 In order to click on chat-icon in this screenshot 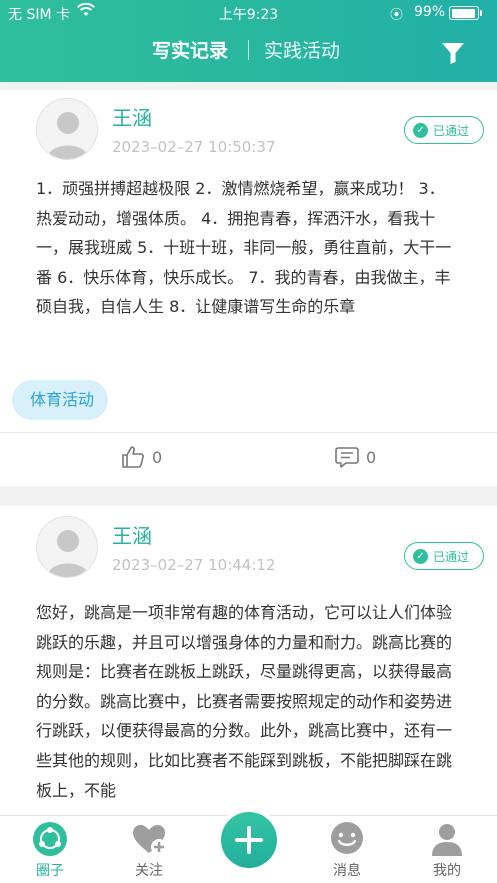, I will do `click(347, 838)`.